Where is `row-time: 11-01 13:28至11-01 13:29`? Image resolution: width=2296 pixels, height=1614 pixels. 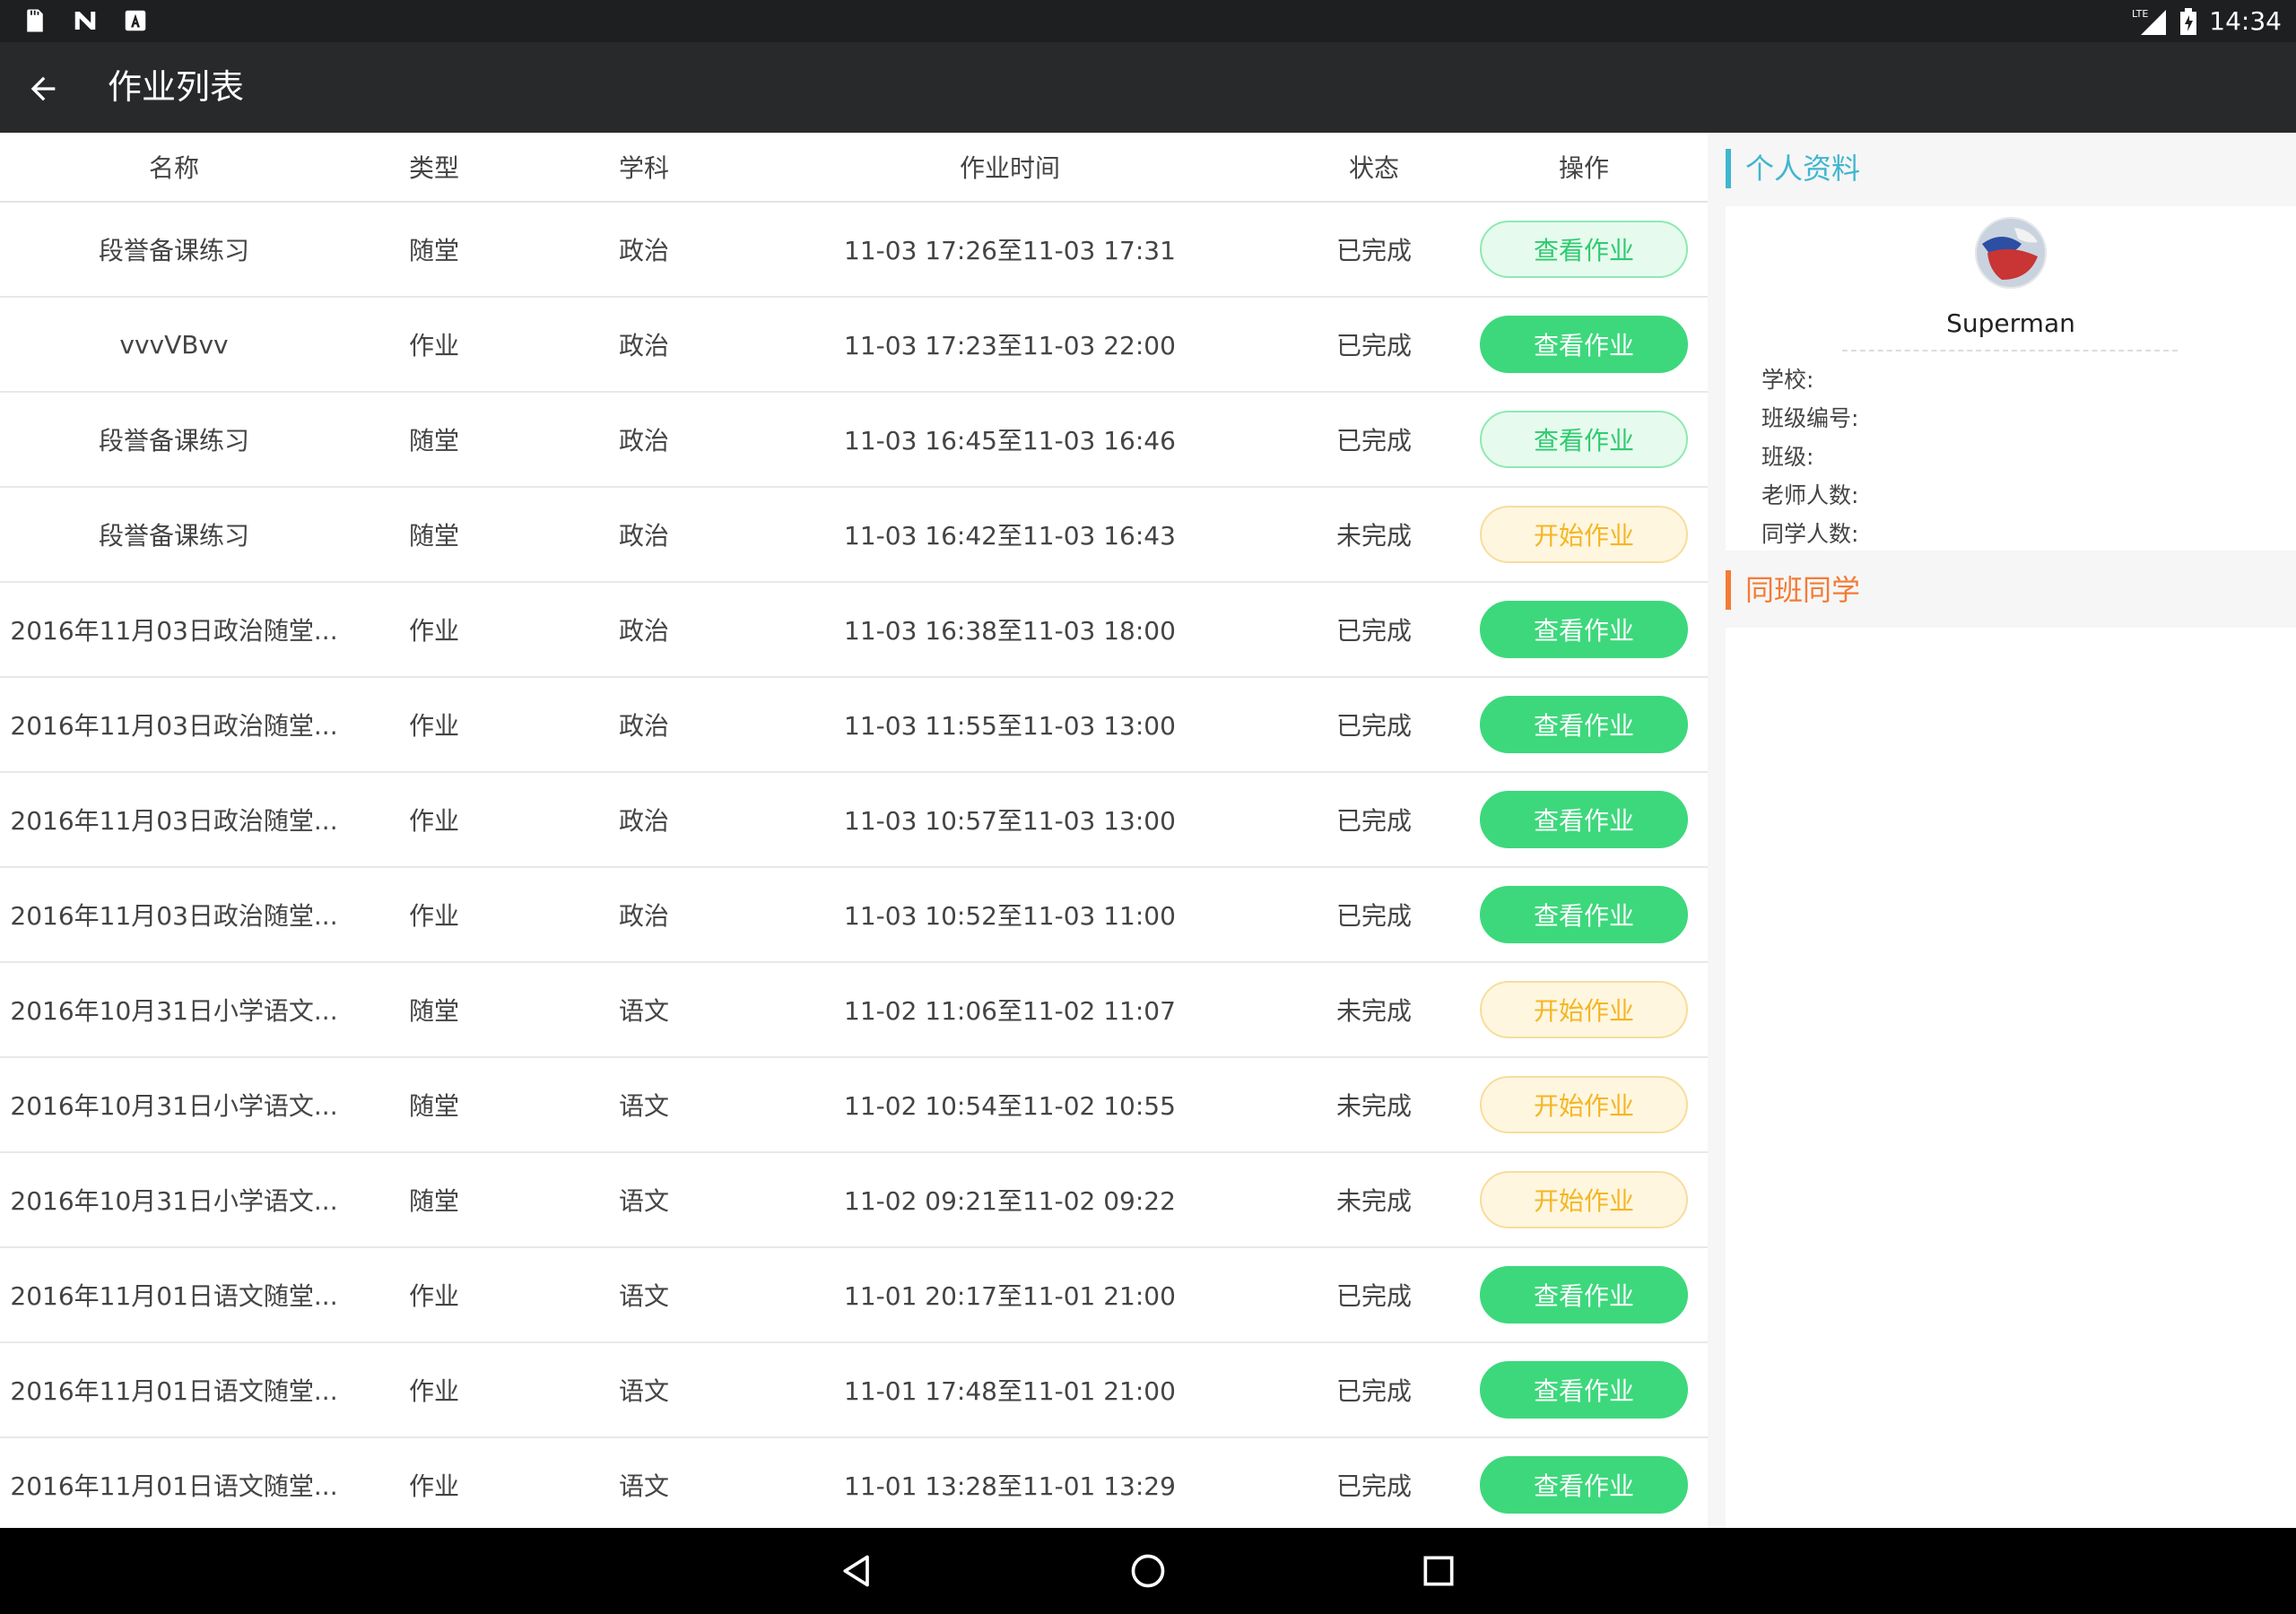
row-time: 11-01 13:28至11-01 13:29 is located at coordinates (1010, 1486).